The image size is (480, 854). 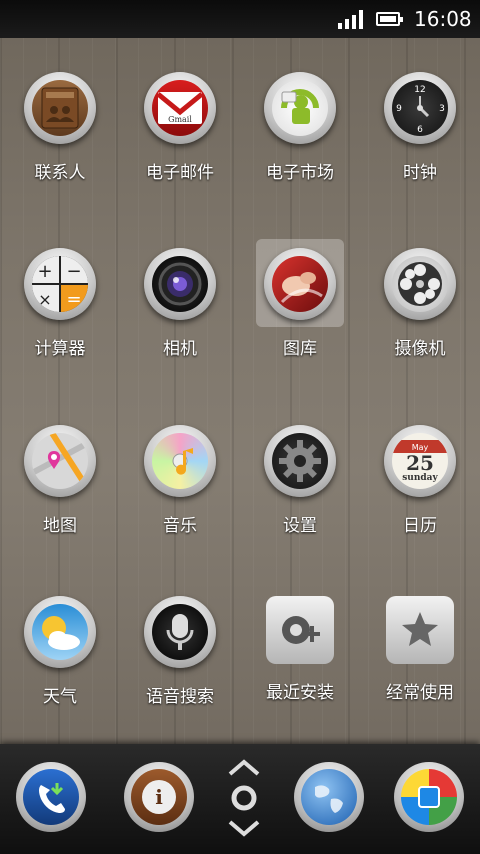 I want to click on app-calculator: + − × = 计算器, so click(x=60, y=303).